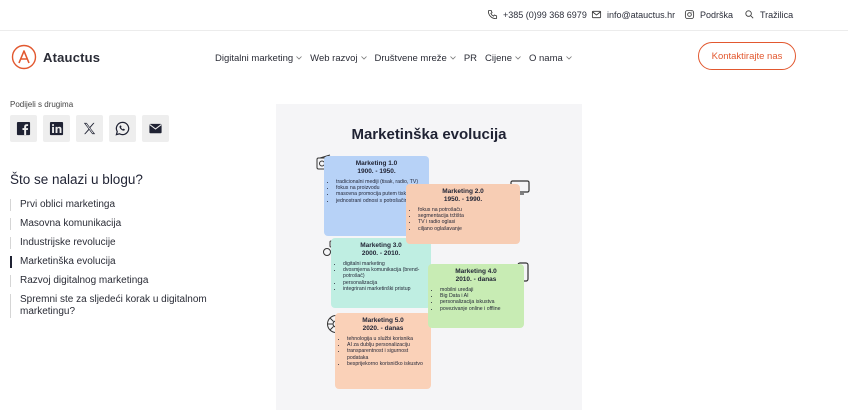 This screenshot has width=848, height=420. What do you see at coordinates (641, 14) in the screenshot?
I see `email-text: info@atauctus.hr` at bounding box center [641, 14].